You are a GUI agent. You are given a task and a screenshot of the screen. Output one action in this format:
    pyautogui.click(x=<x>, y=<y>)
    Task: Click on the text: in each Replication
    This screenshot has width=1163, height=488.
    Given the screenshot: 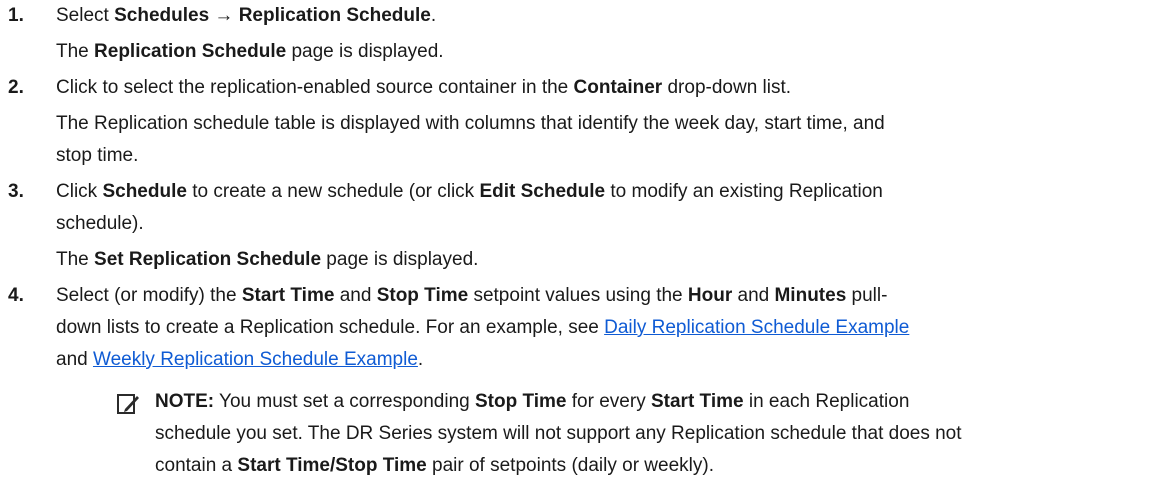 What is the action you would take?
    pyautogui.click(x=826, y=401)
    